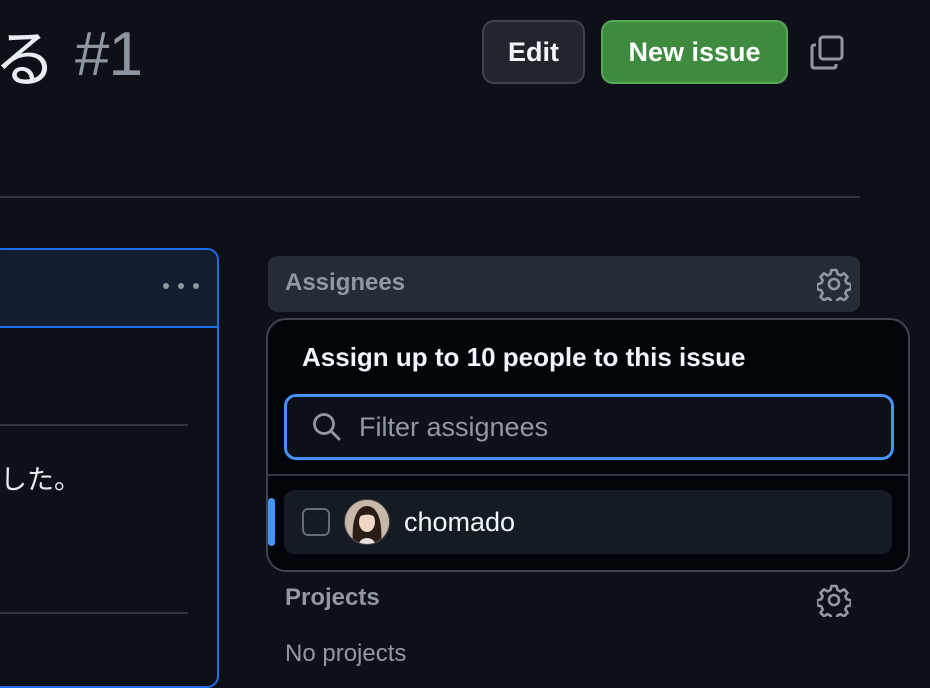 This screenshot has width=930, height=688. What do you see at coordinates (28, 59) in the screenshot?
I see `issue-title-text: る` at bounding box center [28, 59].